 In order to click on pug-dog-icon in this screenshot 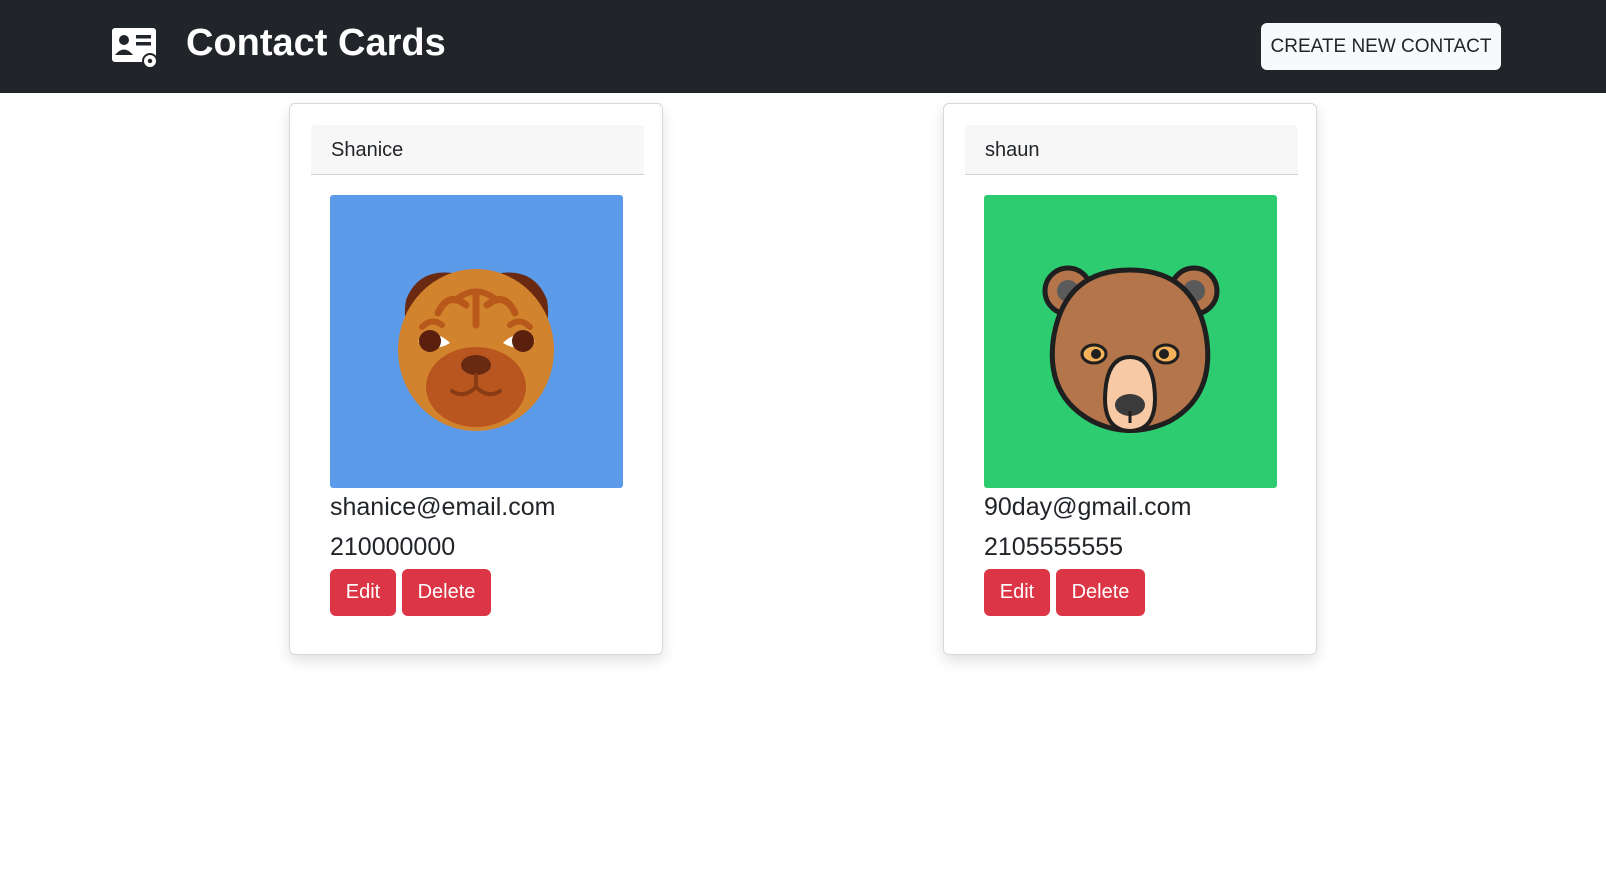, I will do `click(476, 341)`.